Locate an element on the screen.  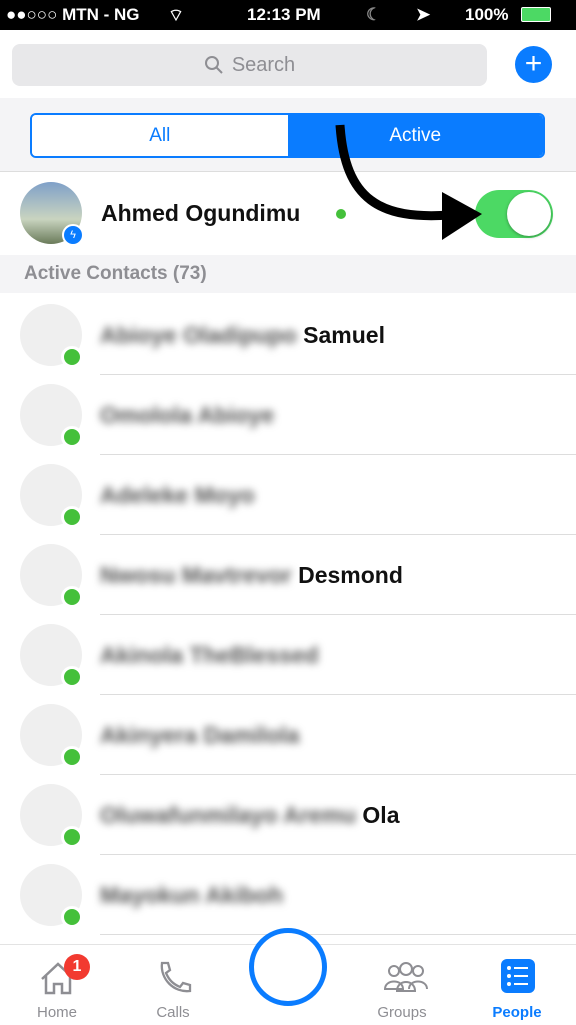
contact-row: Akinola TheBlessed is located at coordinates (288, 655).